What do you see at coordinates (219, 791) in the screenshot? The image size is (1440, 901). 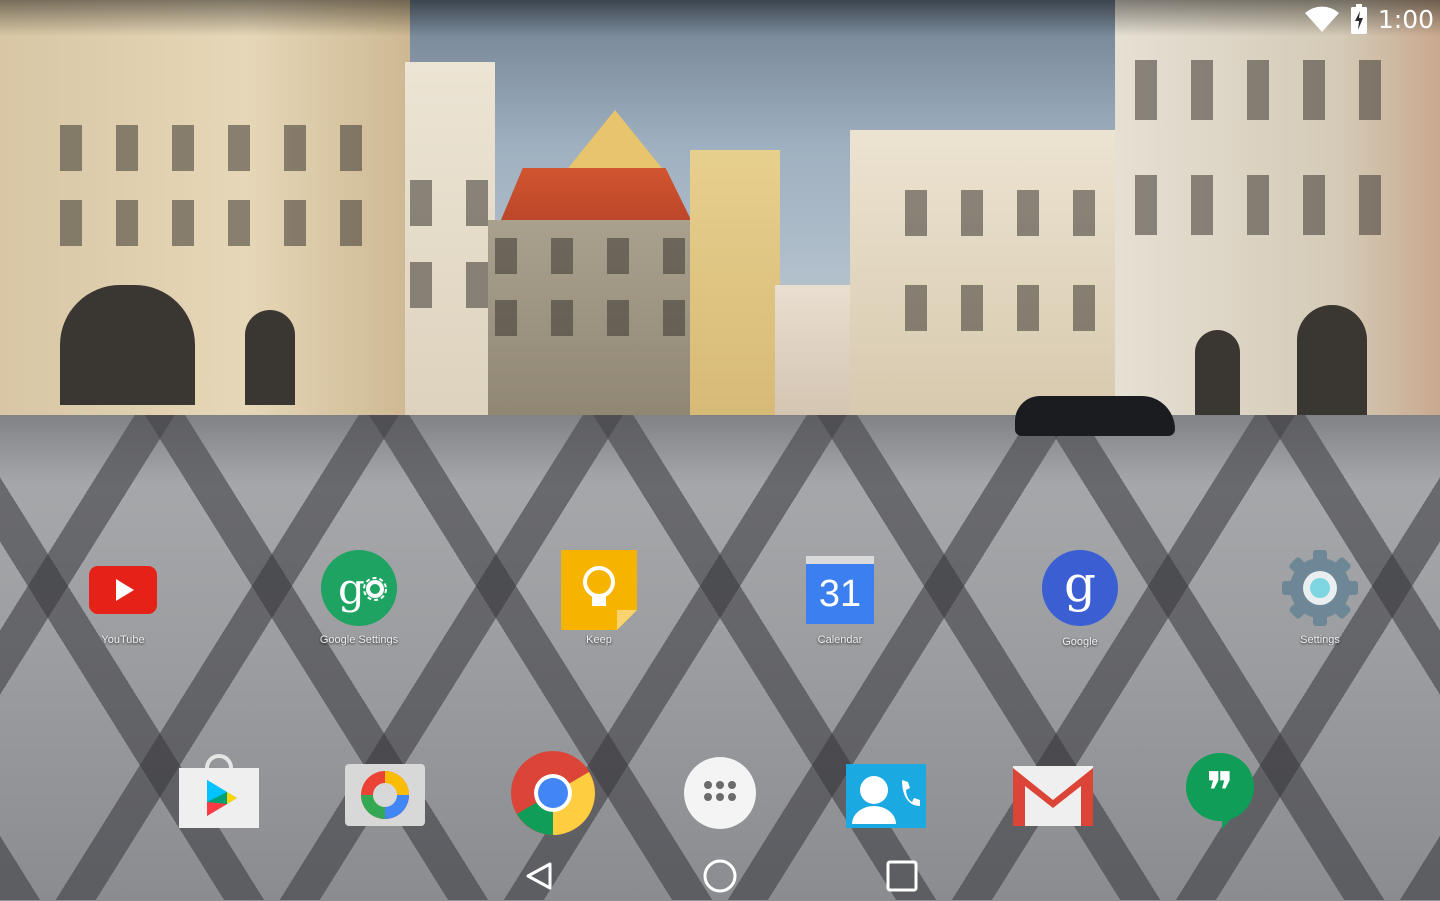 I see `play-store-icon` at bounding box center [219, 791].